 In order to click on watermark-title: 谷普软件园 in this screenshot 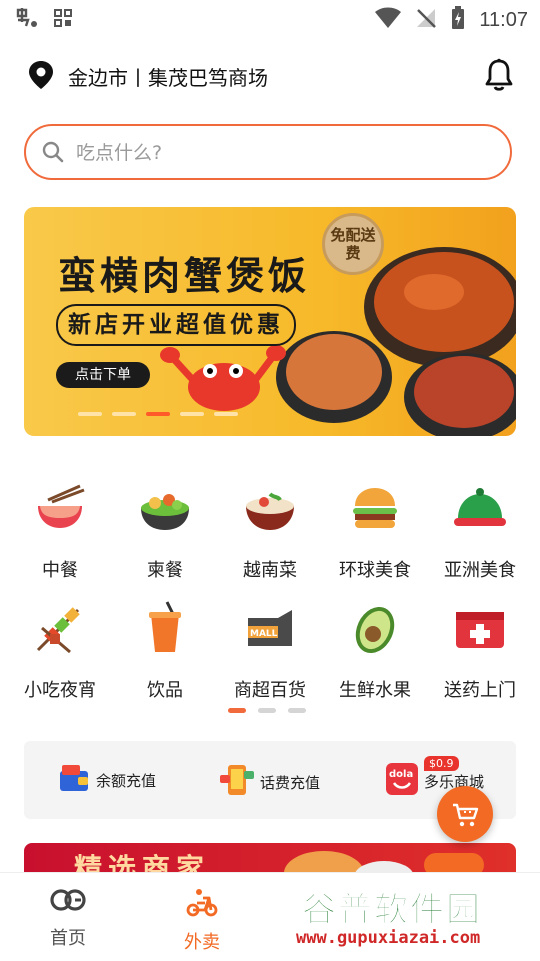, I will do `click(392, 910)`.